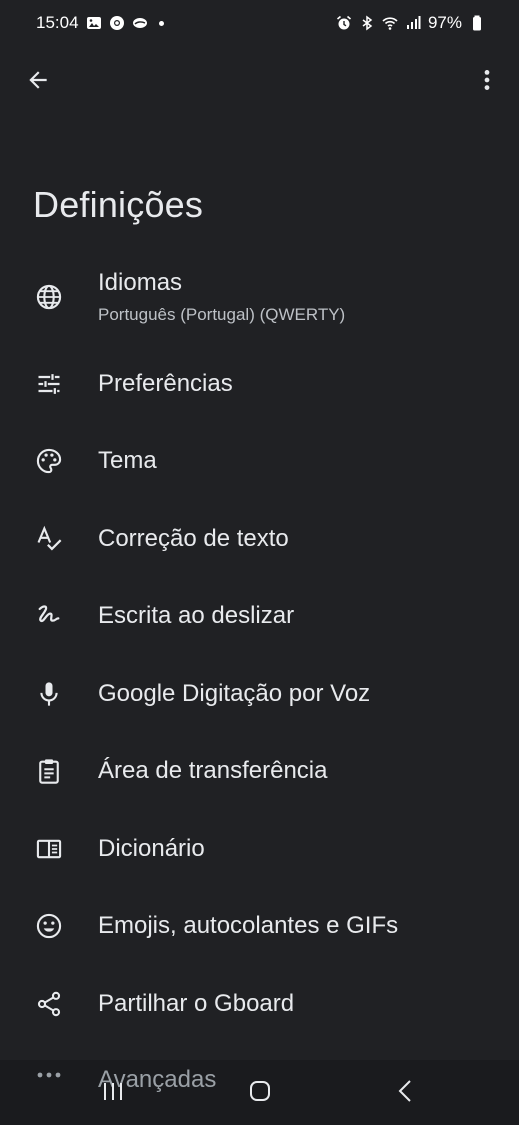  Describe the element at coordinates (49, 461) in the screenshot. I see `palette-icon` at that location.